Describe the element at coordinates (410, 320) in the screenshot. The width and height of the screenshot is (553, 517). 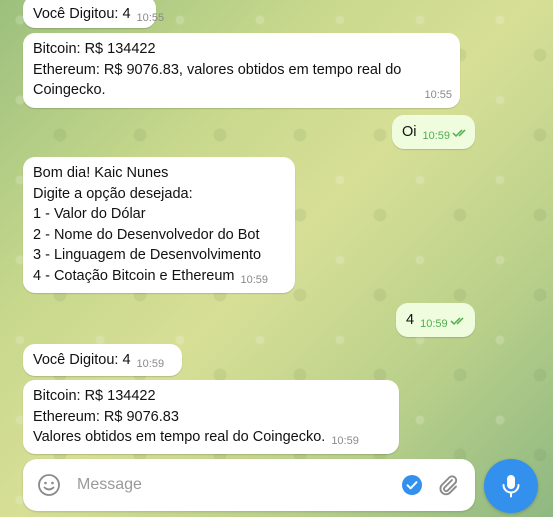
I see `message-text: 4` at that location.